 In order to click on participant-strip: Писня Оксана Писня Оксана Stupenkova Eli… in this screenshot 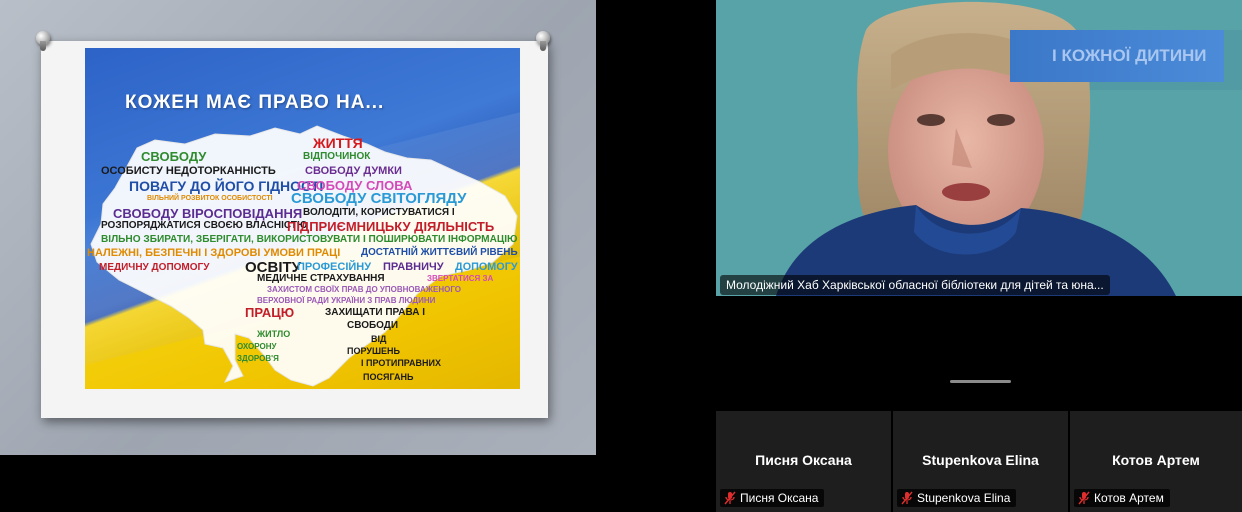, I will do `click(979, 461)`.